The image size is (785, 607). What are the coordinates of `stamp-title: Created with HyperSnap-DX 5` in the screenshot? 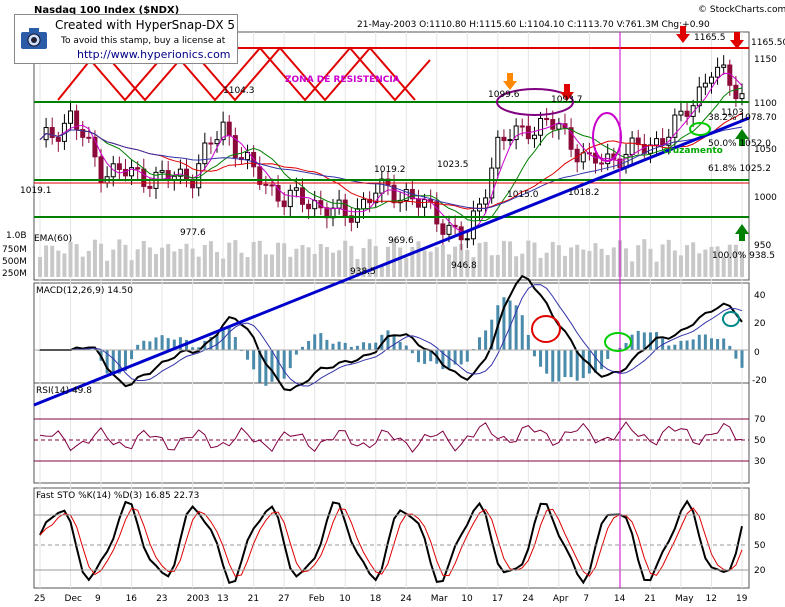 It's located at (145, 25).